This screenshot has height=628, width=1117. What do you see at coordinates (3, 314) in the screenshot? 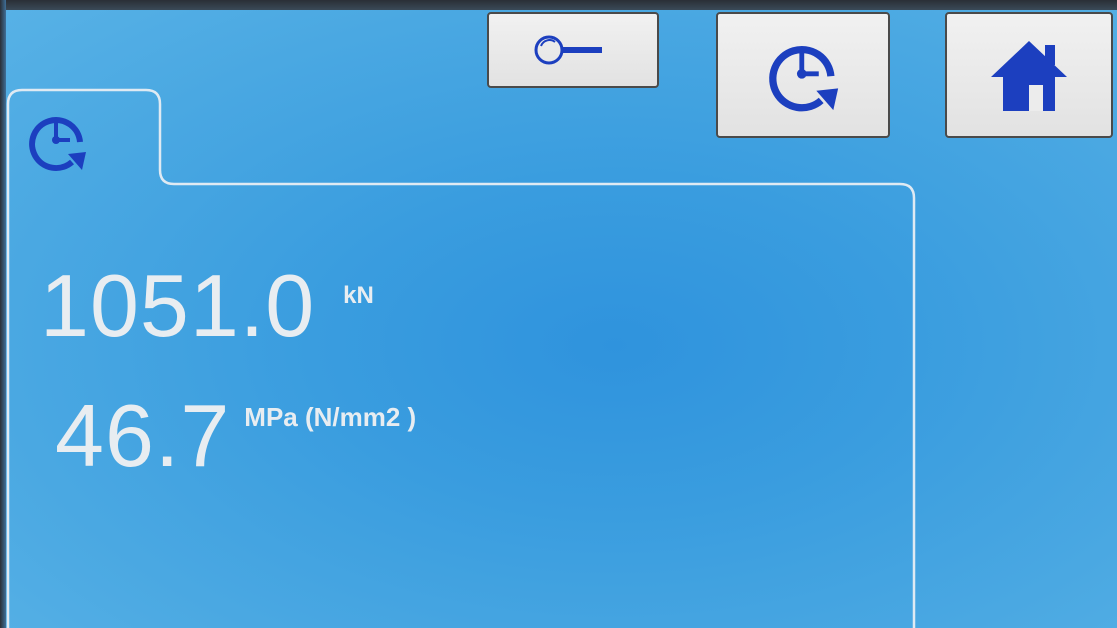
I see `screen-bezel-left` at bounding box center [3, 314].